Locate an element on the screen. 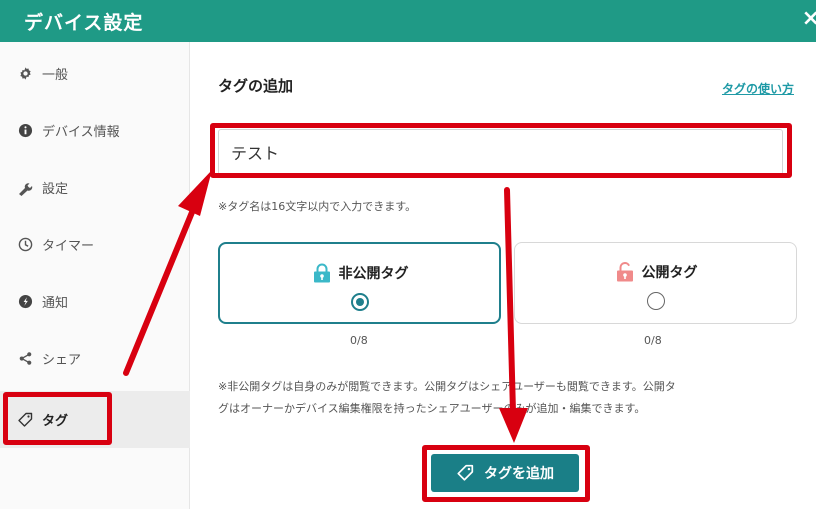  public-tag-option: 公開タグ is located at coordinates (655, 283).